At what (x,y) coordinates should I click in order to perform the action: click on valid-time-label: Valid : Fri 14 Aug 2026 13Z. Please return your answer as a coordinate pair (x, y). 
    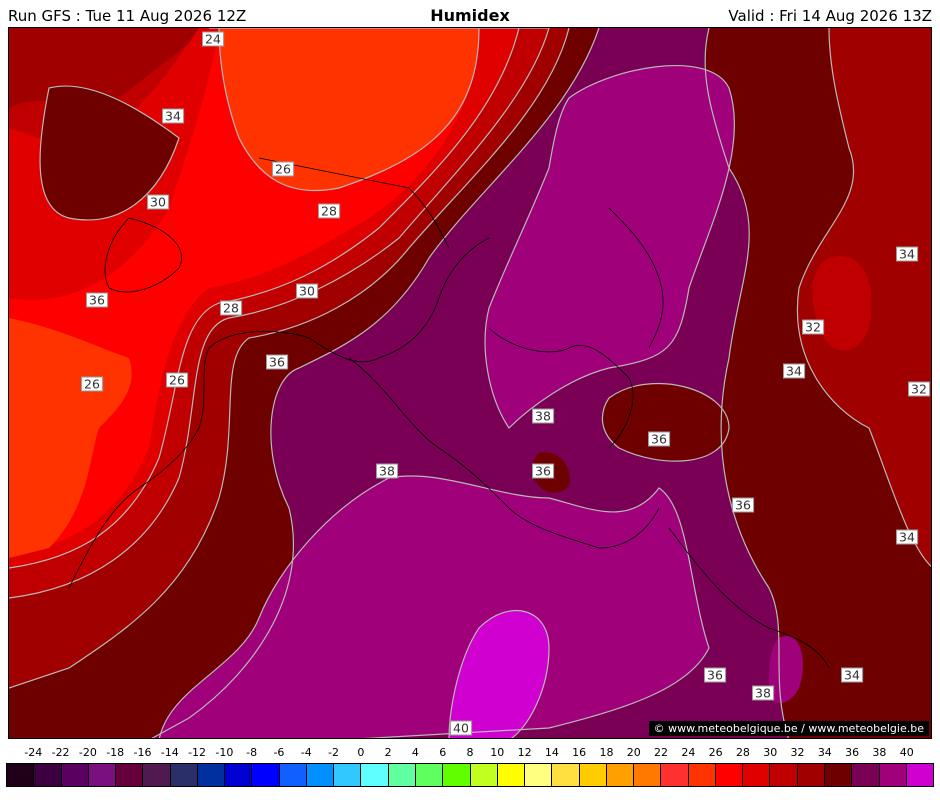
    Looking at the image, I should click on (830, 16).